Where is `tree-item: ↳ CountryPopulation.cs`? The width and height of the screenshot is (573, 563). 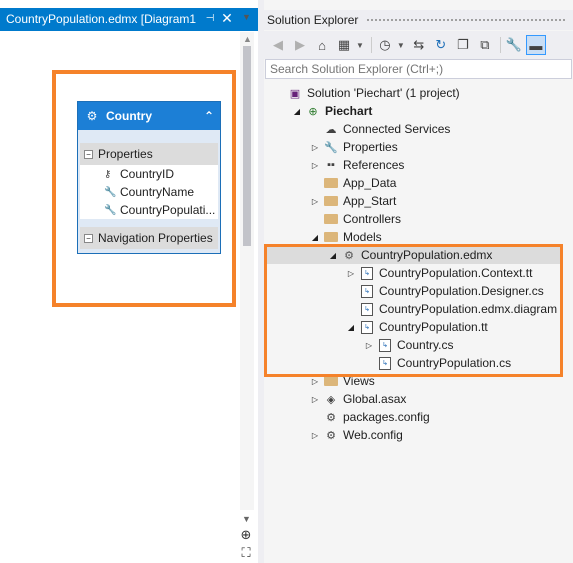
tree-item: ↳ CountryPopulation.cs is located at coordinates (436, 363).